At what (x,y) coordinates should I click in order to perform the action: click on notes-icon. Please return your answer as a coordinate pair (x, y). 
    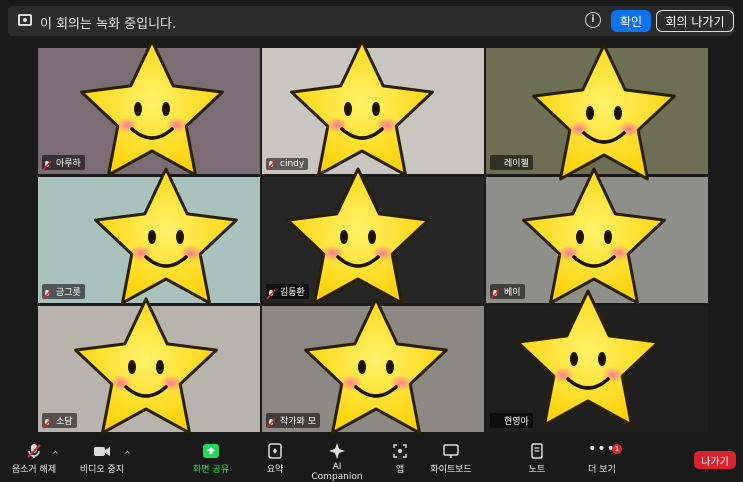
    Looking at the image, I should click on (537, 451).